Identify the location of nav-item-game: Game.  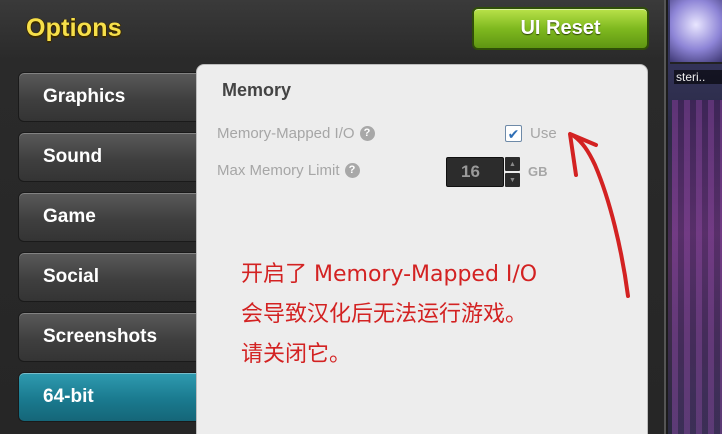
(113, 217).